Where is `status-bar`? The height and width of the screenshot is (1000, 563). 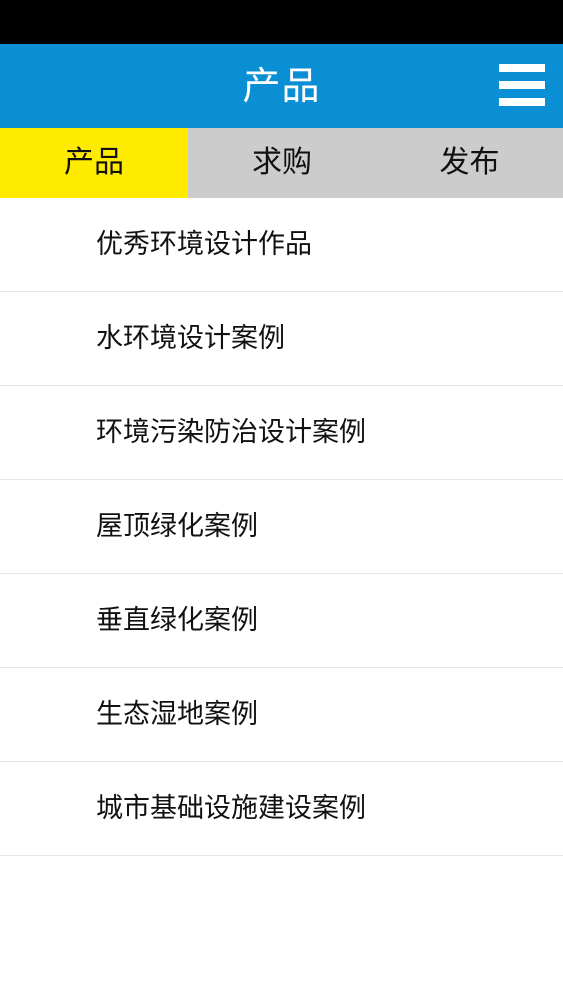
status-bar is located at coordinates (281, 22).